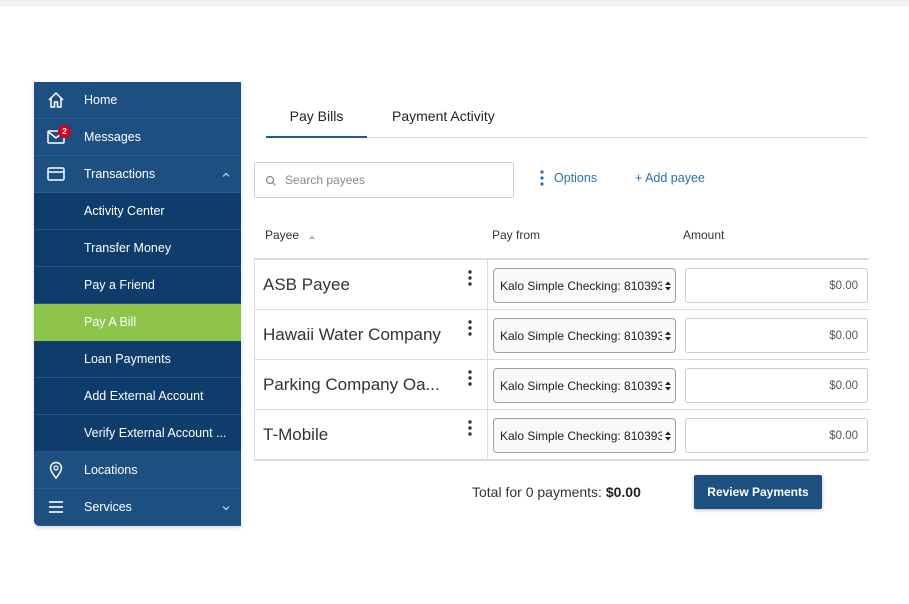 The image size is (909, 604). I want to click on sidebar-item-label: Locations, so click(111, 470).